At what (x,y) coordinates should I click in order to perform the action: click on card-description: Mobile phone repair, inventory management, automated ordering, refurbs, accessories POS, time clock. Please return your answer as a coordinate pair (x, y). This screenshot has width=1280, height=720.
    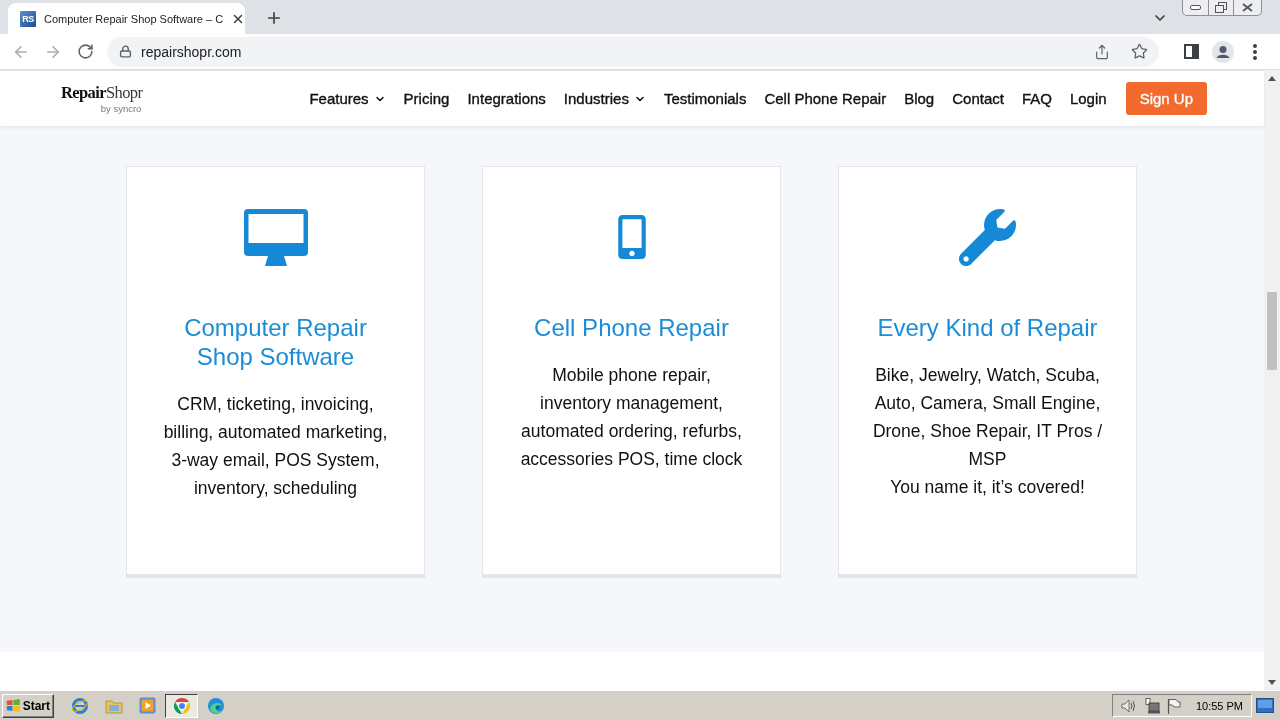
    Looking at the image, I should click on (631, 417).